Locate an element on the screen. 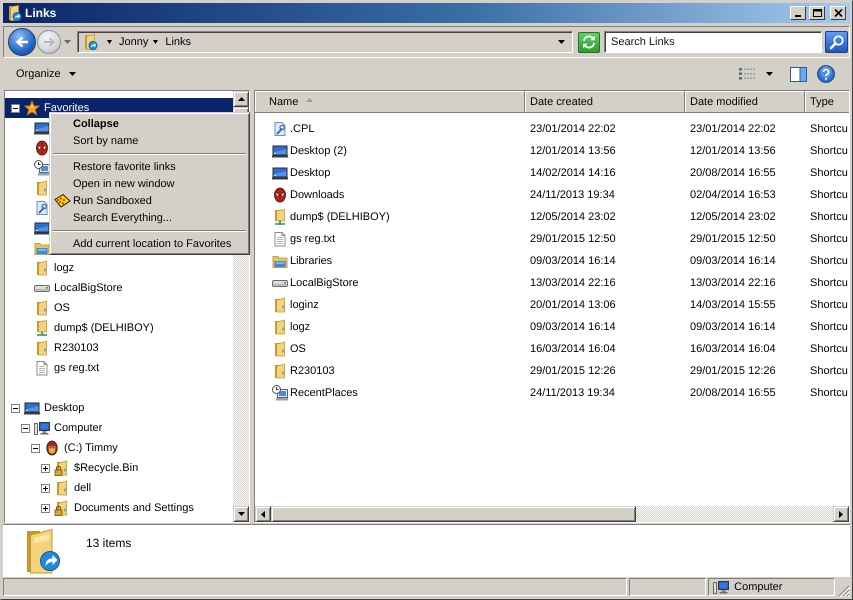 The width and height of the screenshot is (853, 600). mask-icon is located at coordinates (280, 195).